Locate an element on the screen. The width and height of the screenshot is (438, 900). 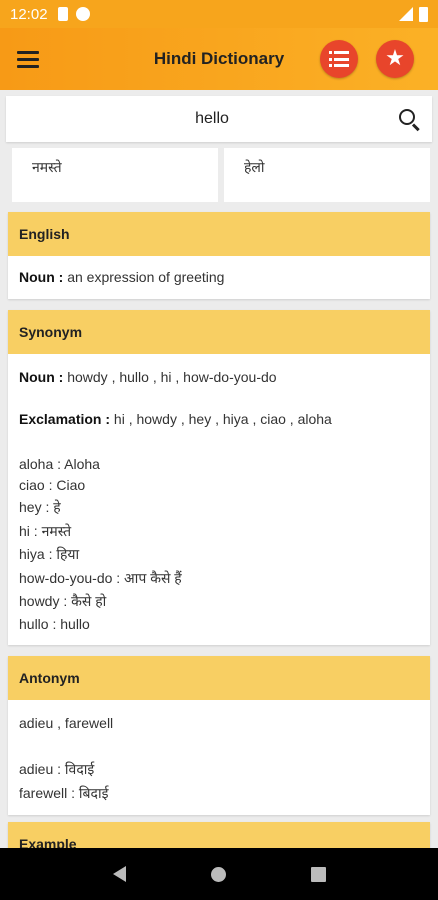
status-time: 12:02 is located at coordinates (29, 14).